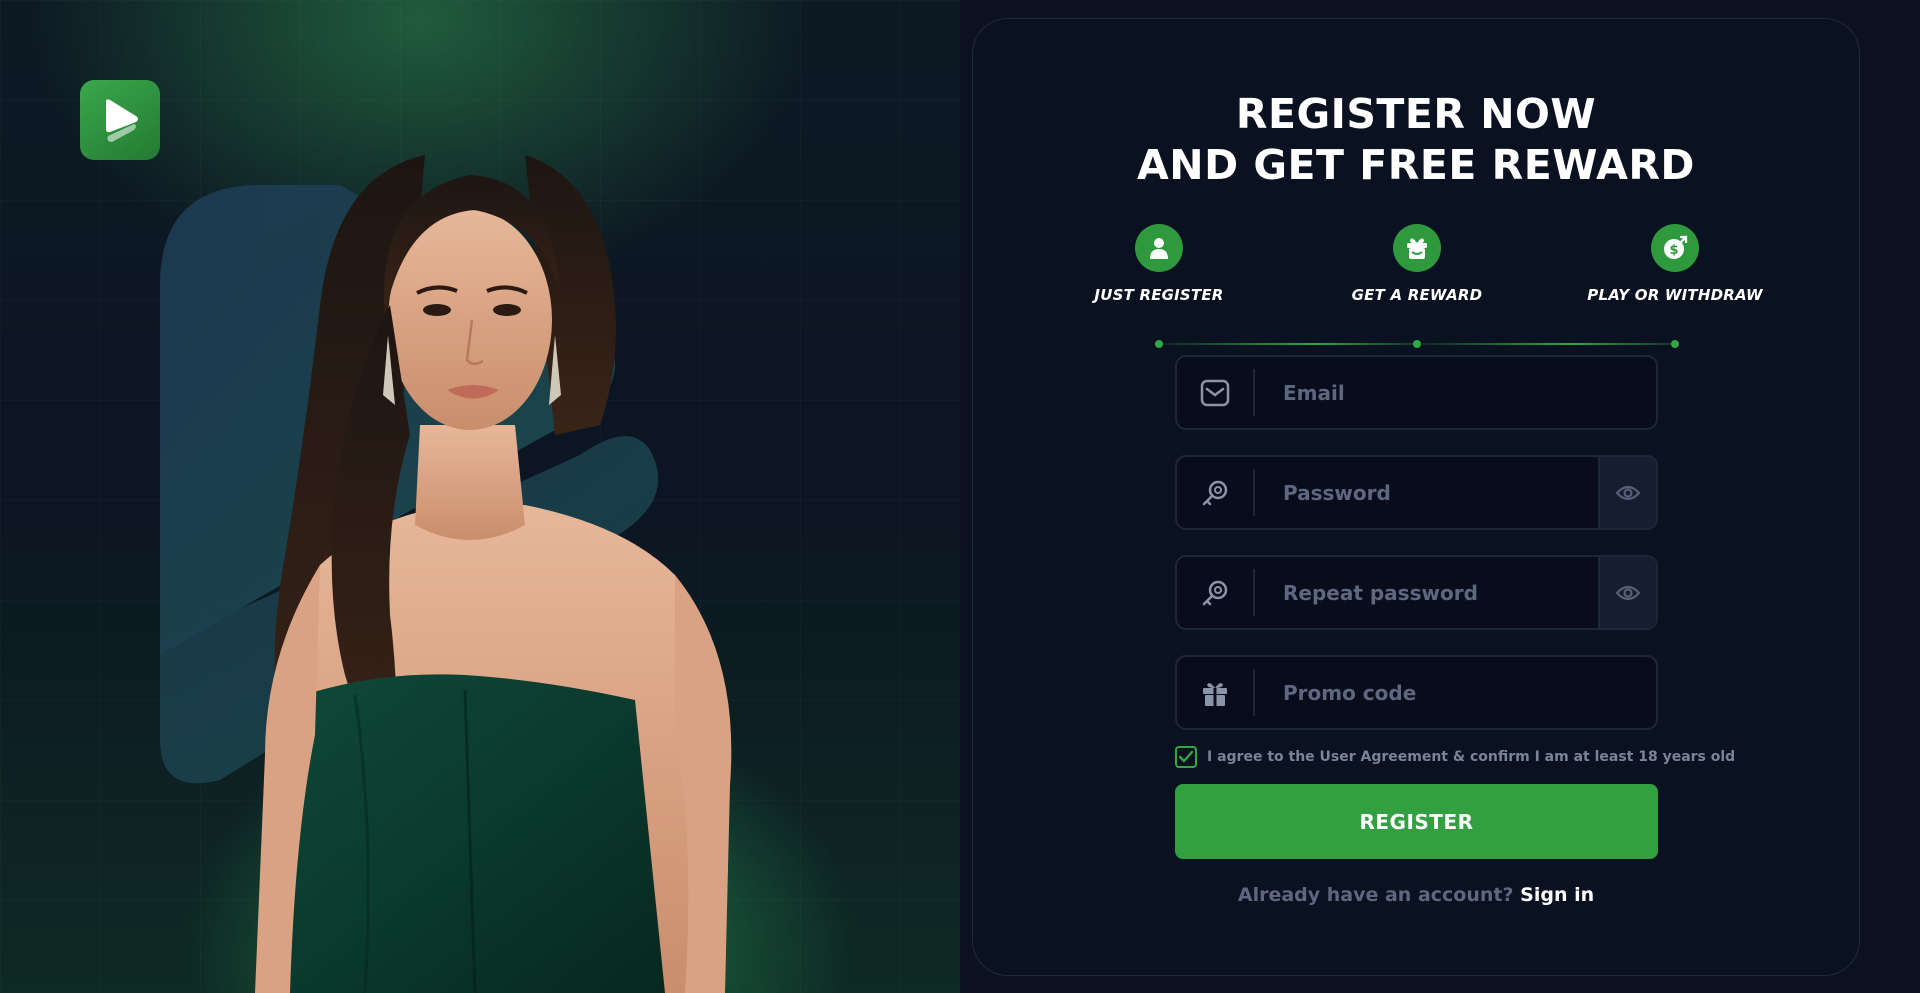 The height and width of the screenshot is (993, 1920). I want to click on play-logo-icon, so click(122, 120).